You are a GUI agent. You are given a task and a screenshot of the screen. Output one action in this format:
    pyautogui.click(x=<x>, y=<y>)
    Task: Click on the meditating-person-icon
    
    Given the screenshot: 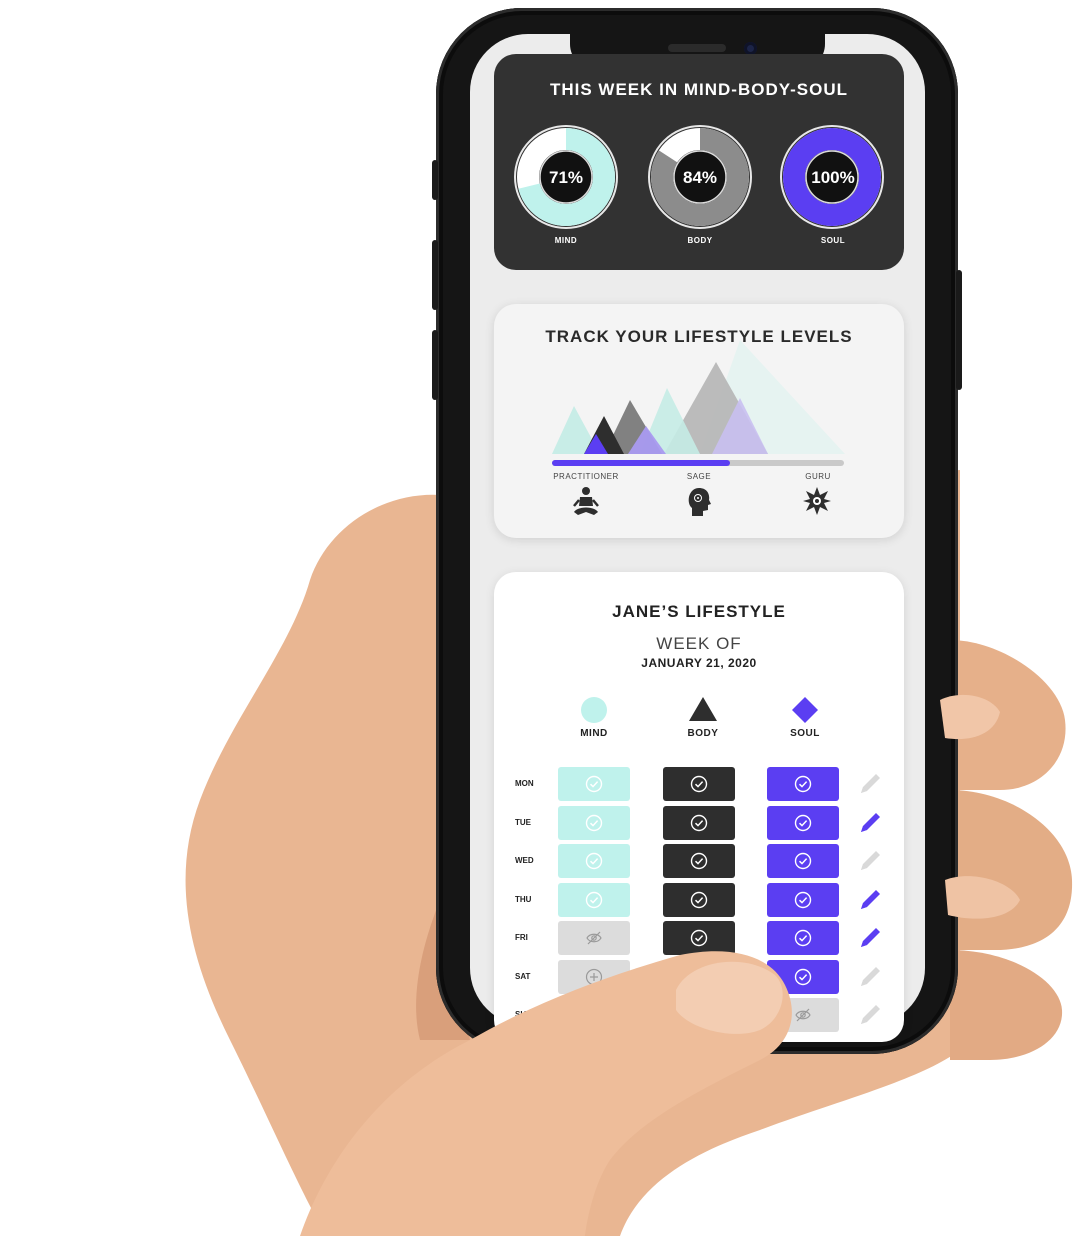 What is the action you would take?
    pyautogui.click(x=586, y=502)
    